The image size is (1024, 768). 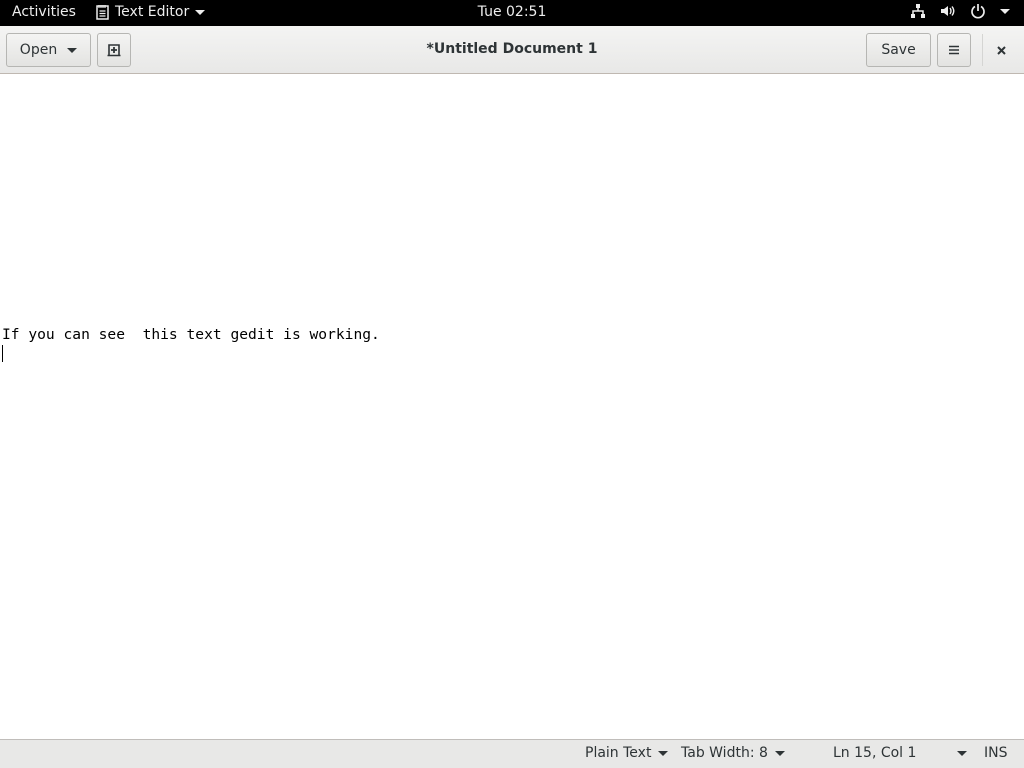 I want to click on tab-width-label: Tab Width: 8, so click(x=724, y=753).